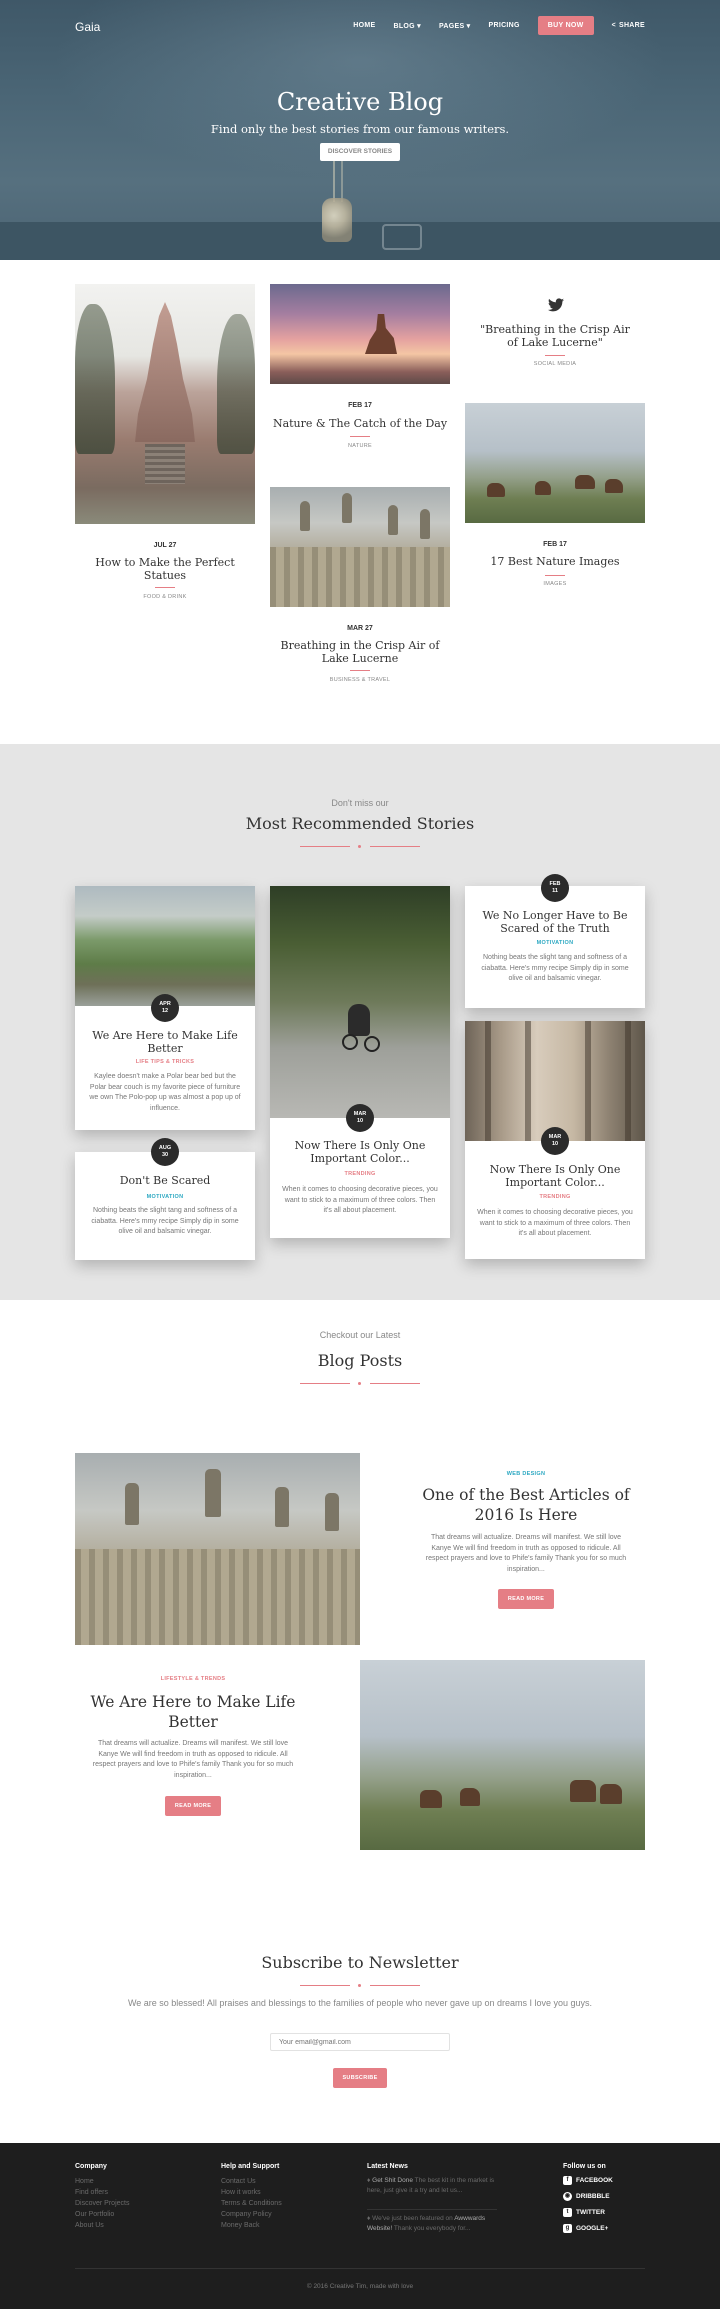  I want to click on footer-link: Our Portfolio, so click(94, 2215).